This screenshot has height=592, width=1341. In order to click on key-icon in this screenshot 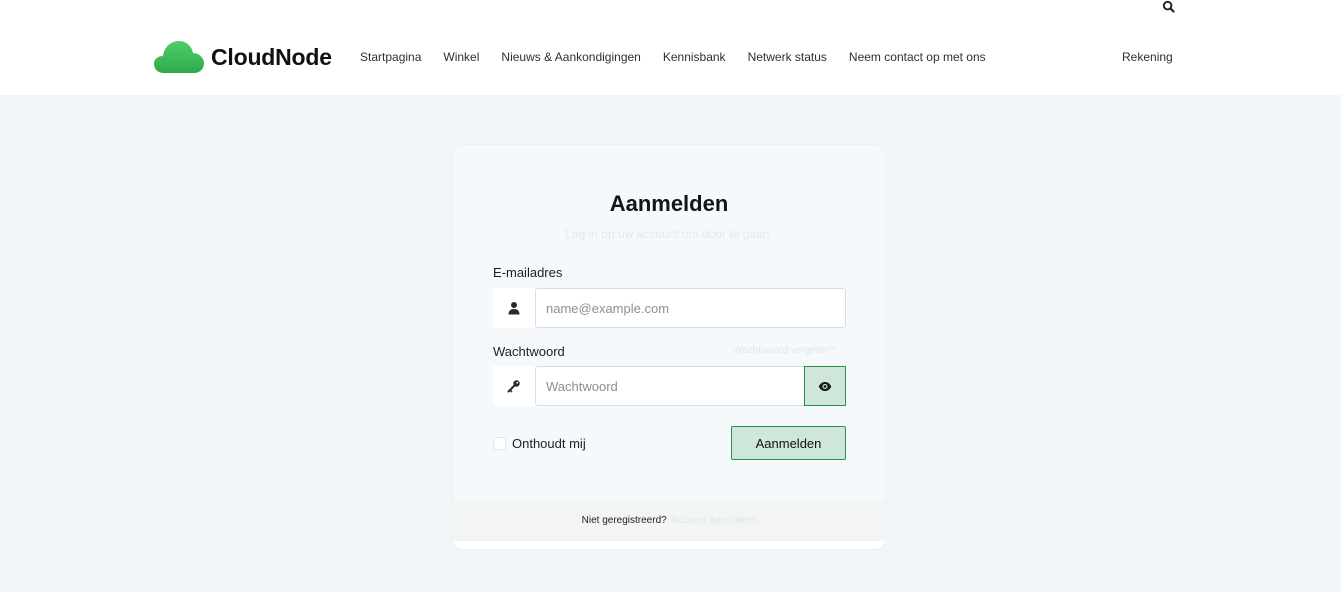, I will do `click(514, 386)`.